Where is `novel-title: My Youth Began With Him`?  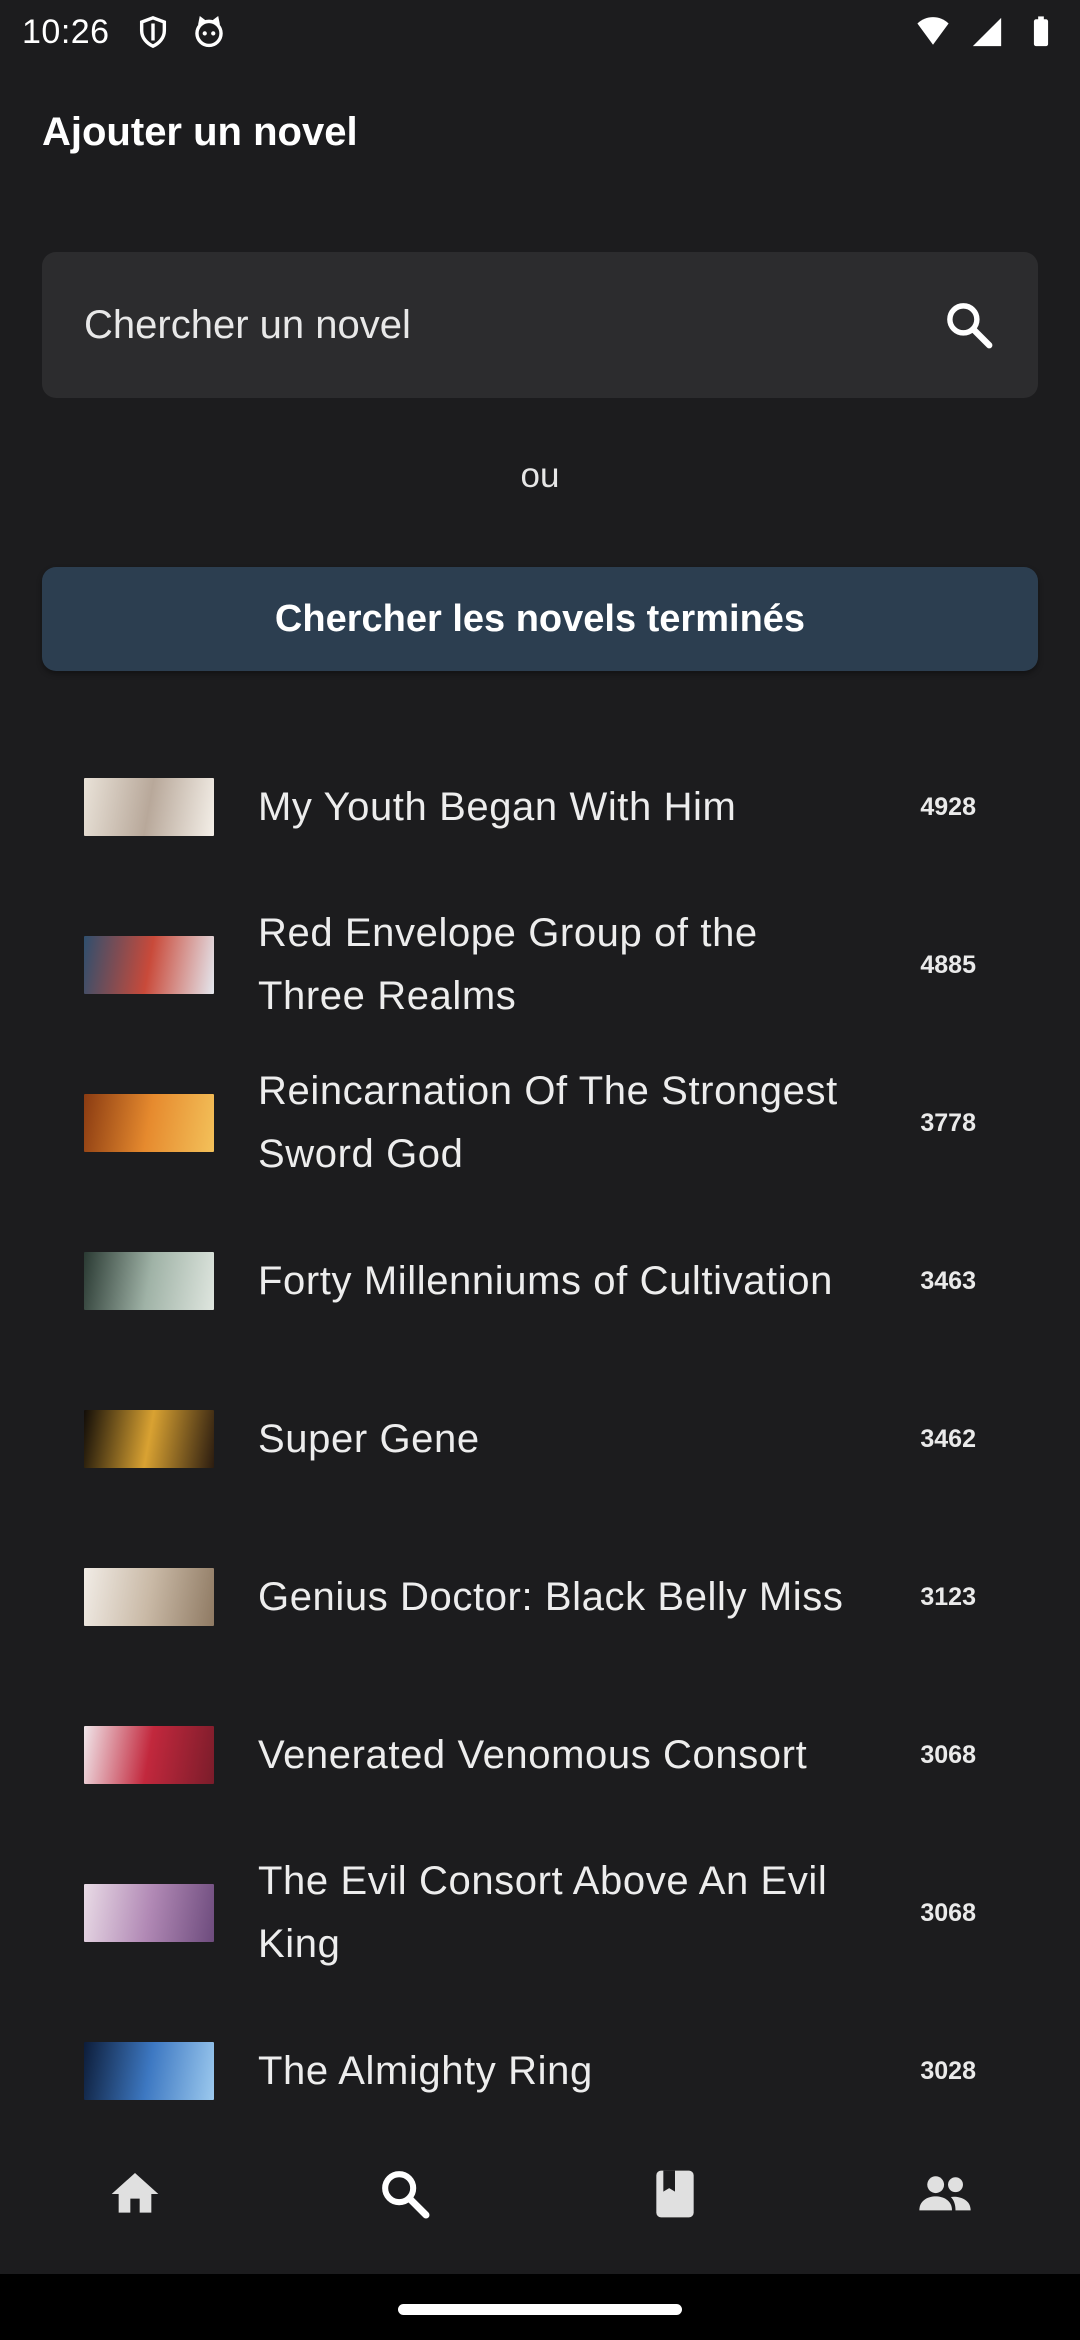
novel-title: My Youth Began With Him is located at coordinates (497, 806).